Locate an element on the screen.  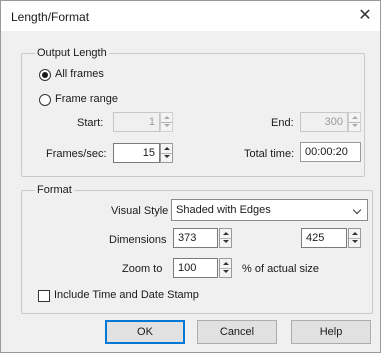
zoom-input: 100 is located at coordinates (195, 268).